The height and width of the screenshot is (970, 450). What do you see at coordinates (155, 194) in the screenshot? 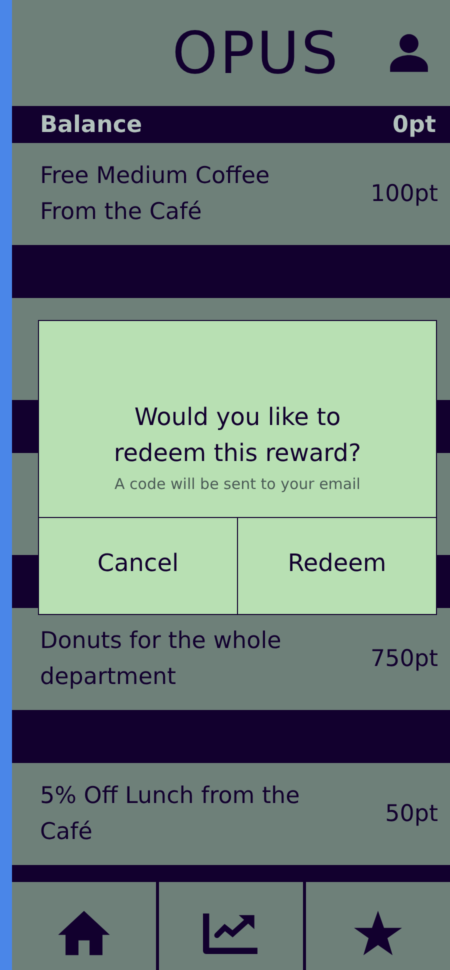
I see `reward-title: Free Medium Coffee From the Café` at bounding box center [155, 194].